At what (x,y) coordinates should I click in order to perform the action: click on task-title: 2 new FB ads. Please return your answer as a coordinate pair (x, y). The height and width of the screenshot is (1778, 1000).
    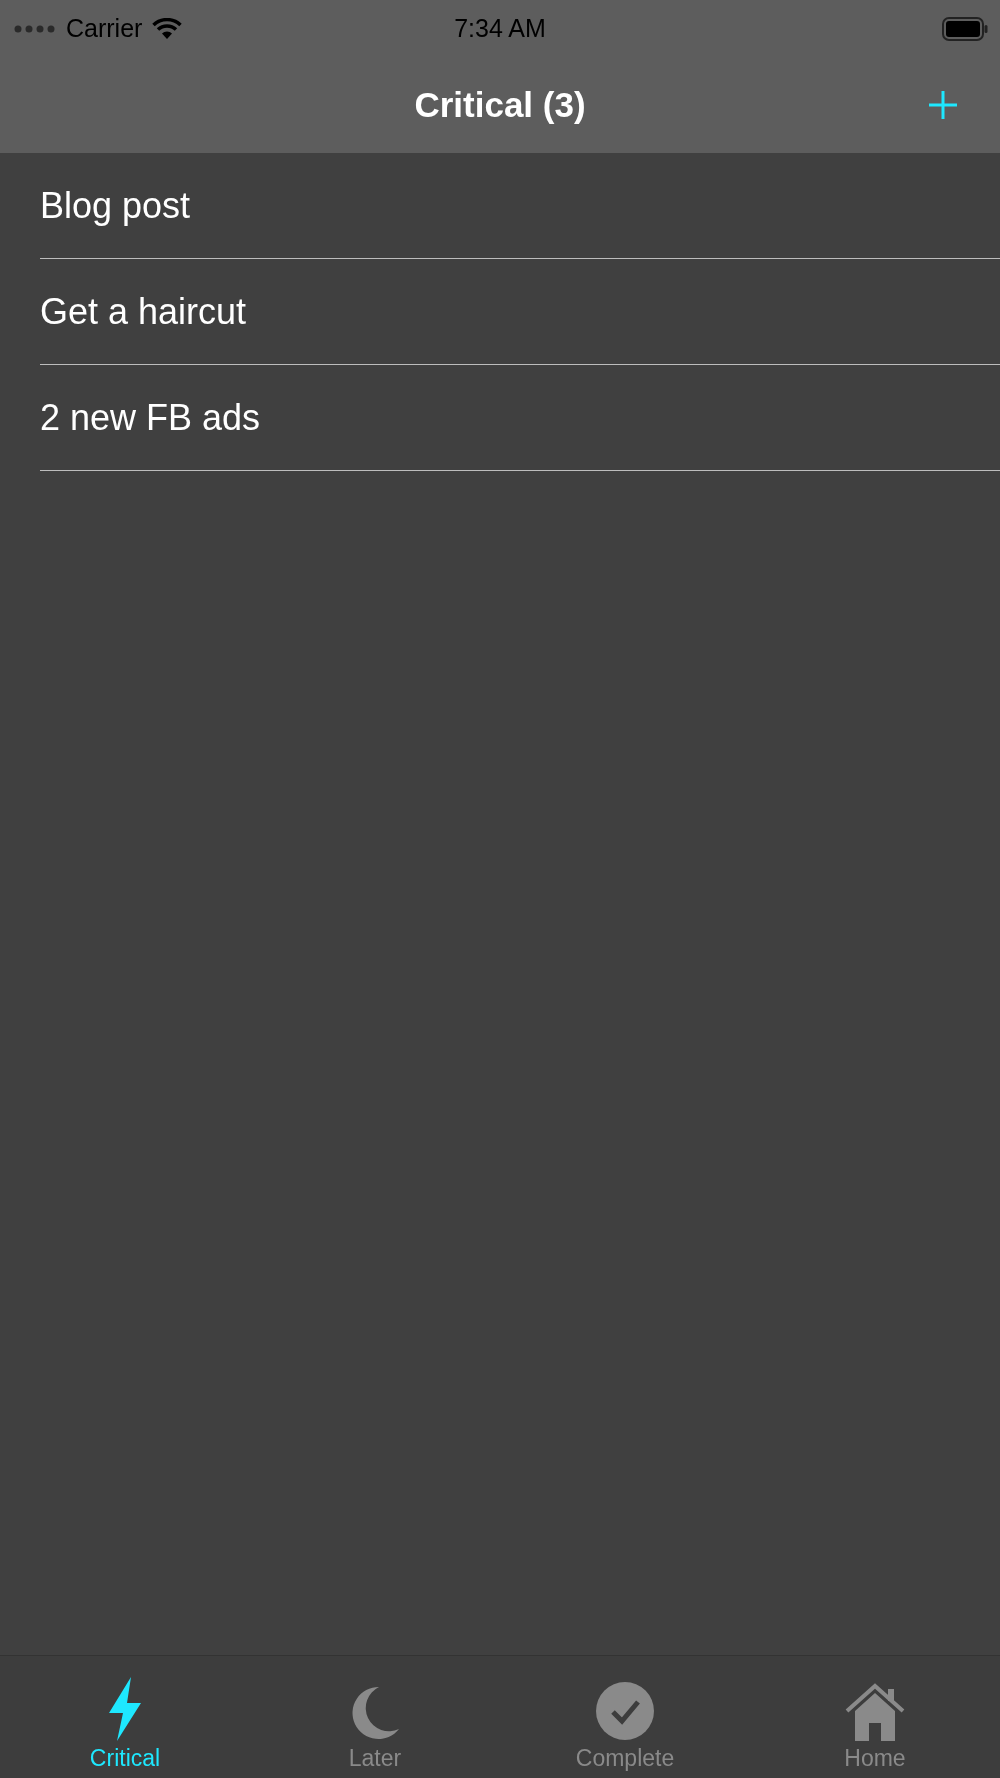
    Looking at the image, I should click on (150, 417).